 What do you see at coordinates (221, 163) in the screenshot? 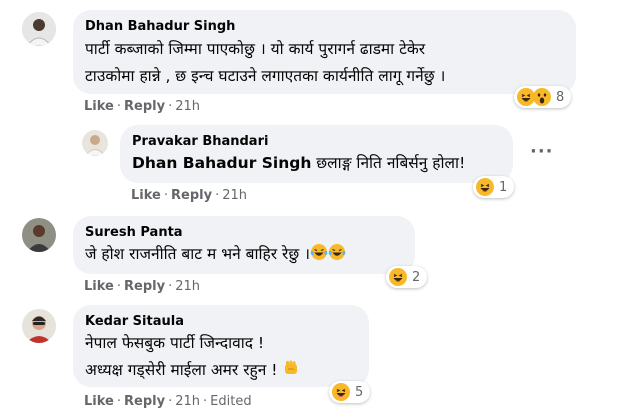
I see `mention-link: Dhan Bahadur Singh` at bounding box center [221, 163].